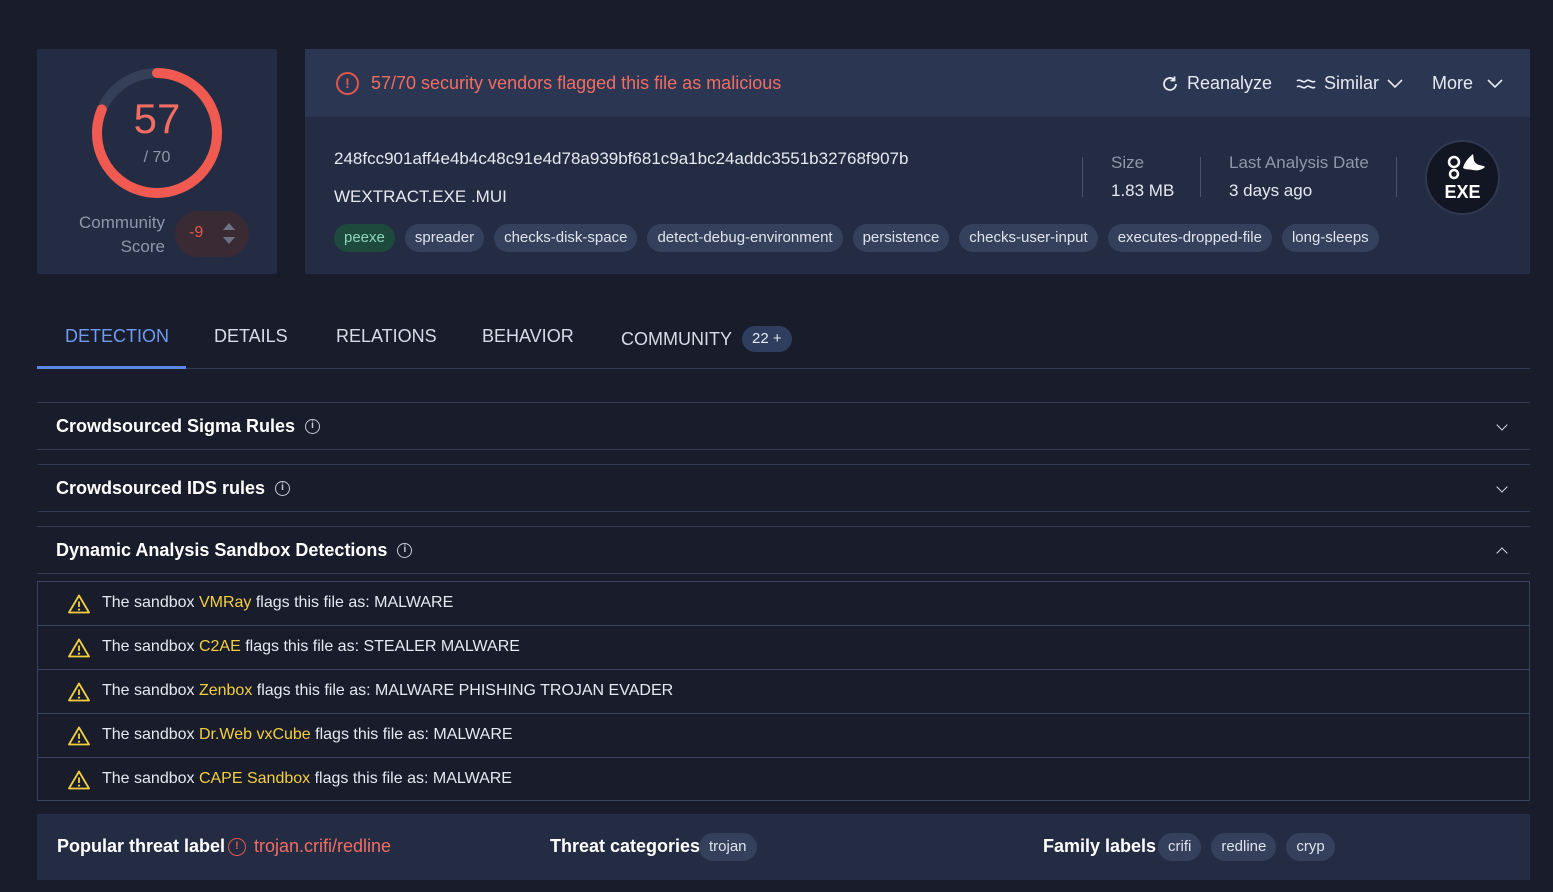 This screenshot has height=892, width=1553. Describe the element at coordinates (254, 778) in the screenshot. I see `sandbox-name-link: CAPE Sandbox` at that location.